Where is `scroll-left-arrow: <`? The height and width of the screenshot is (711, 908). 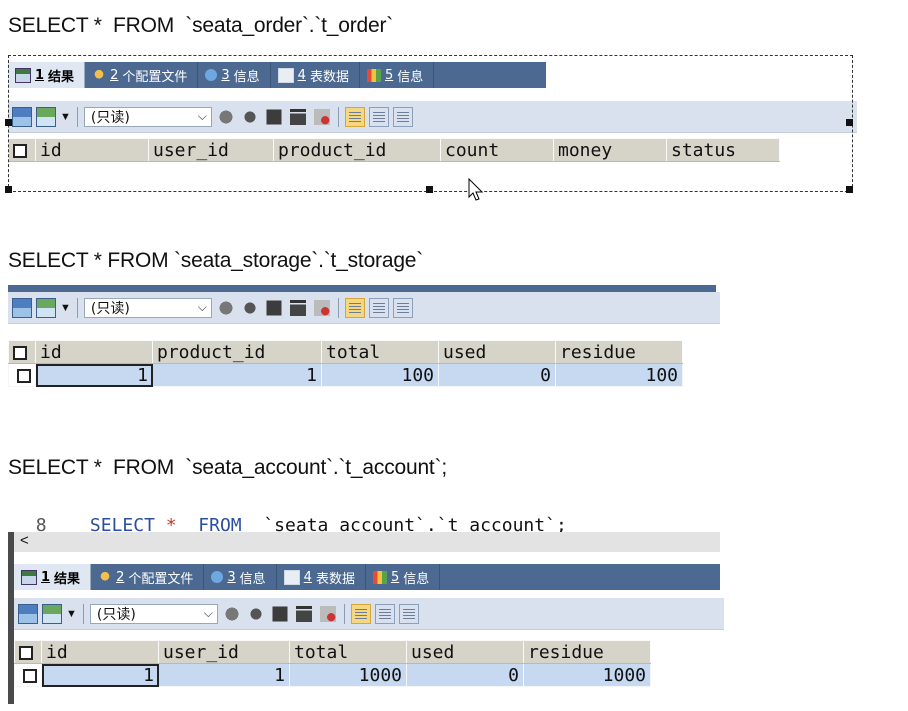
scroll-left-arrow: < is located at coordinates (24, 540).